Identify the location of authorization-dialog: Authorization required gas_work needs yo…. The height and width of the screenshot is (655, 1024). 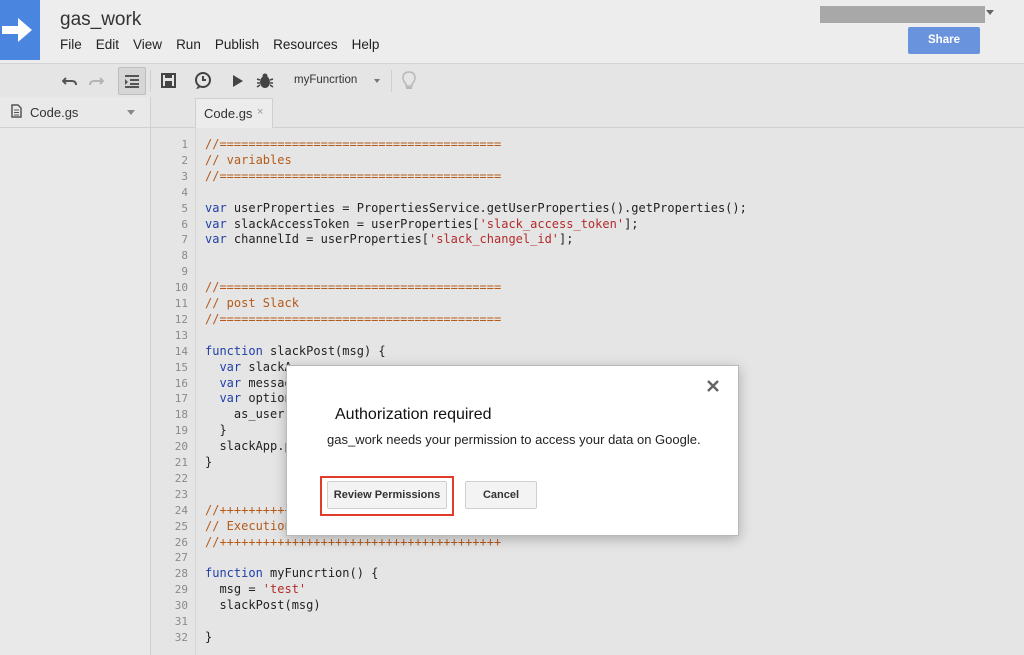
(512, 450).